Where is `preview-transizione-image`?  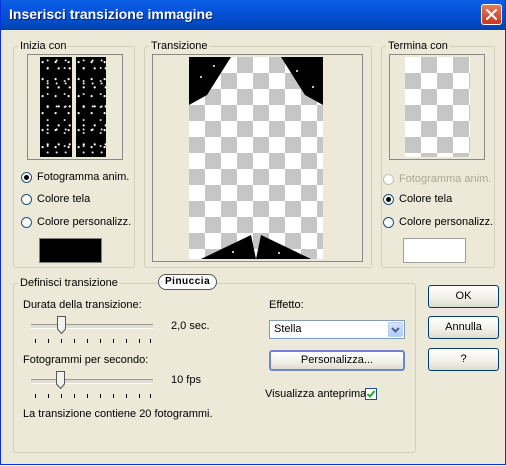
preview-transizione-image is located at coordinates (256, 158).